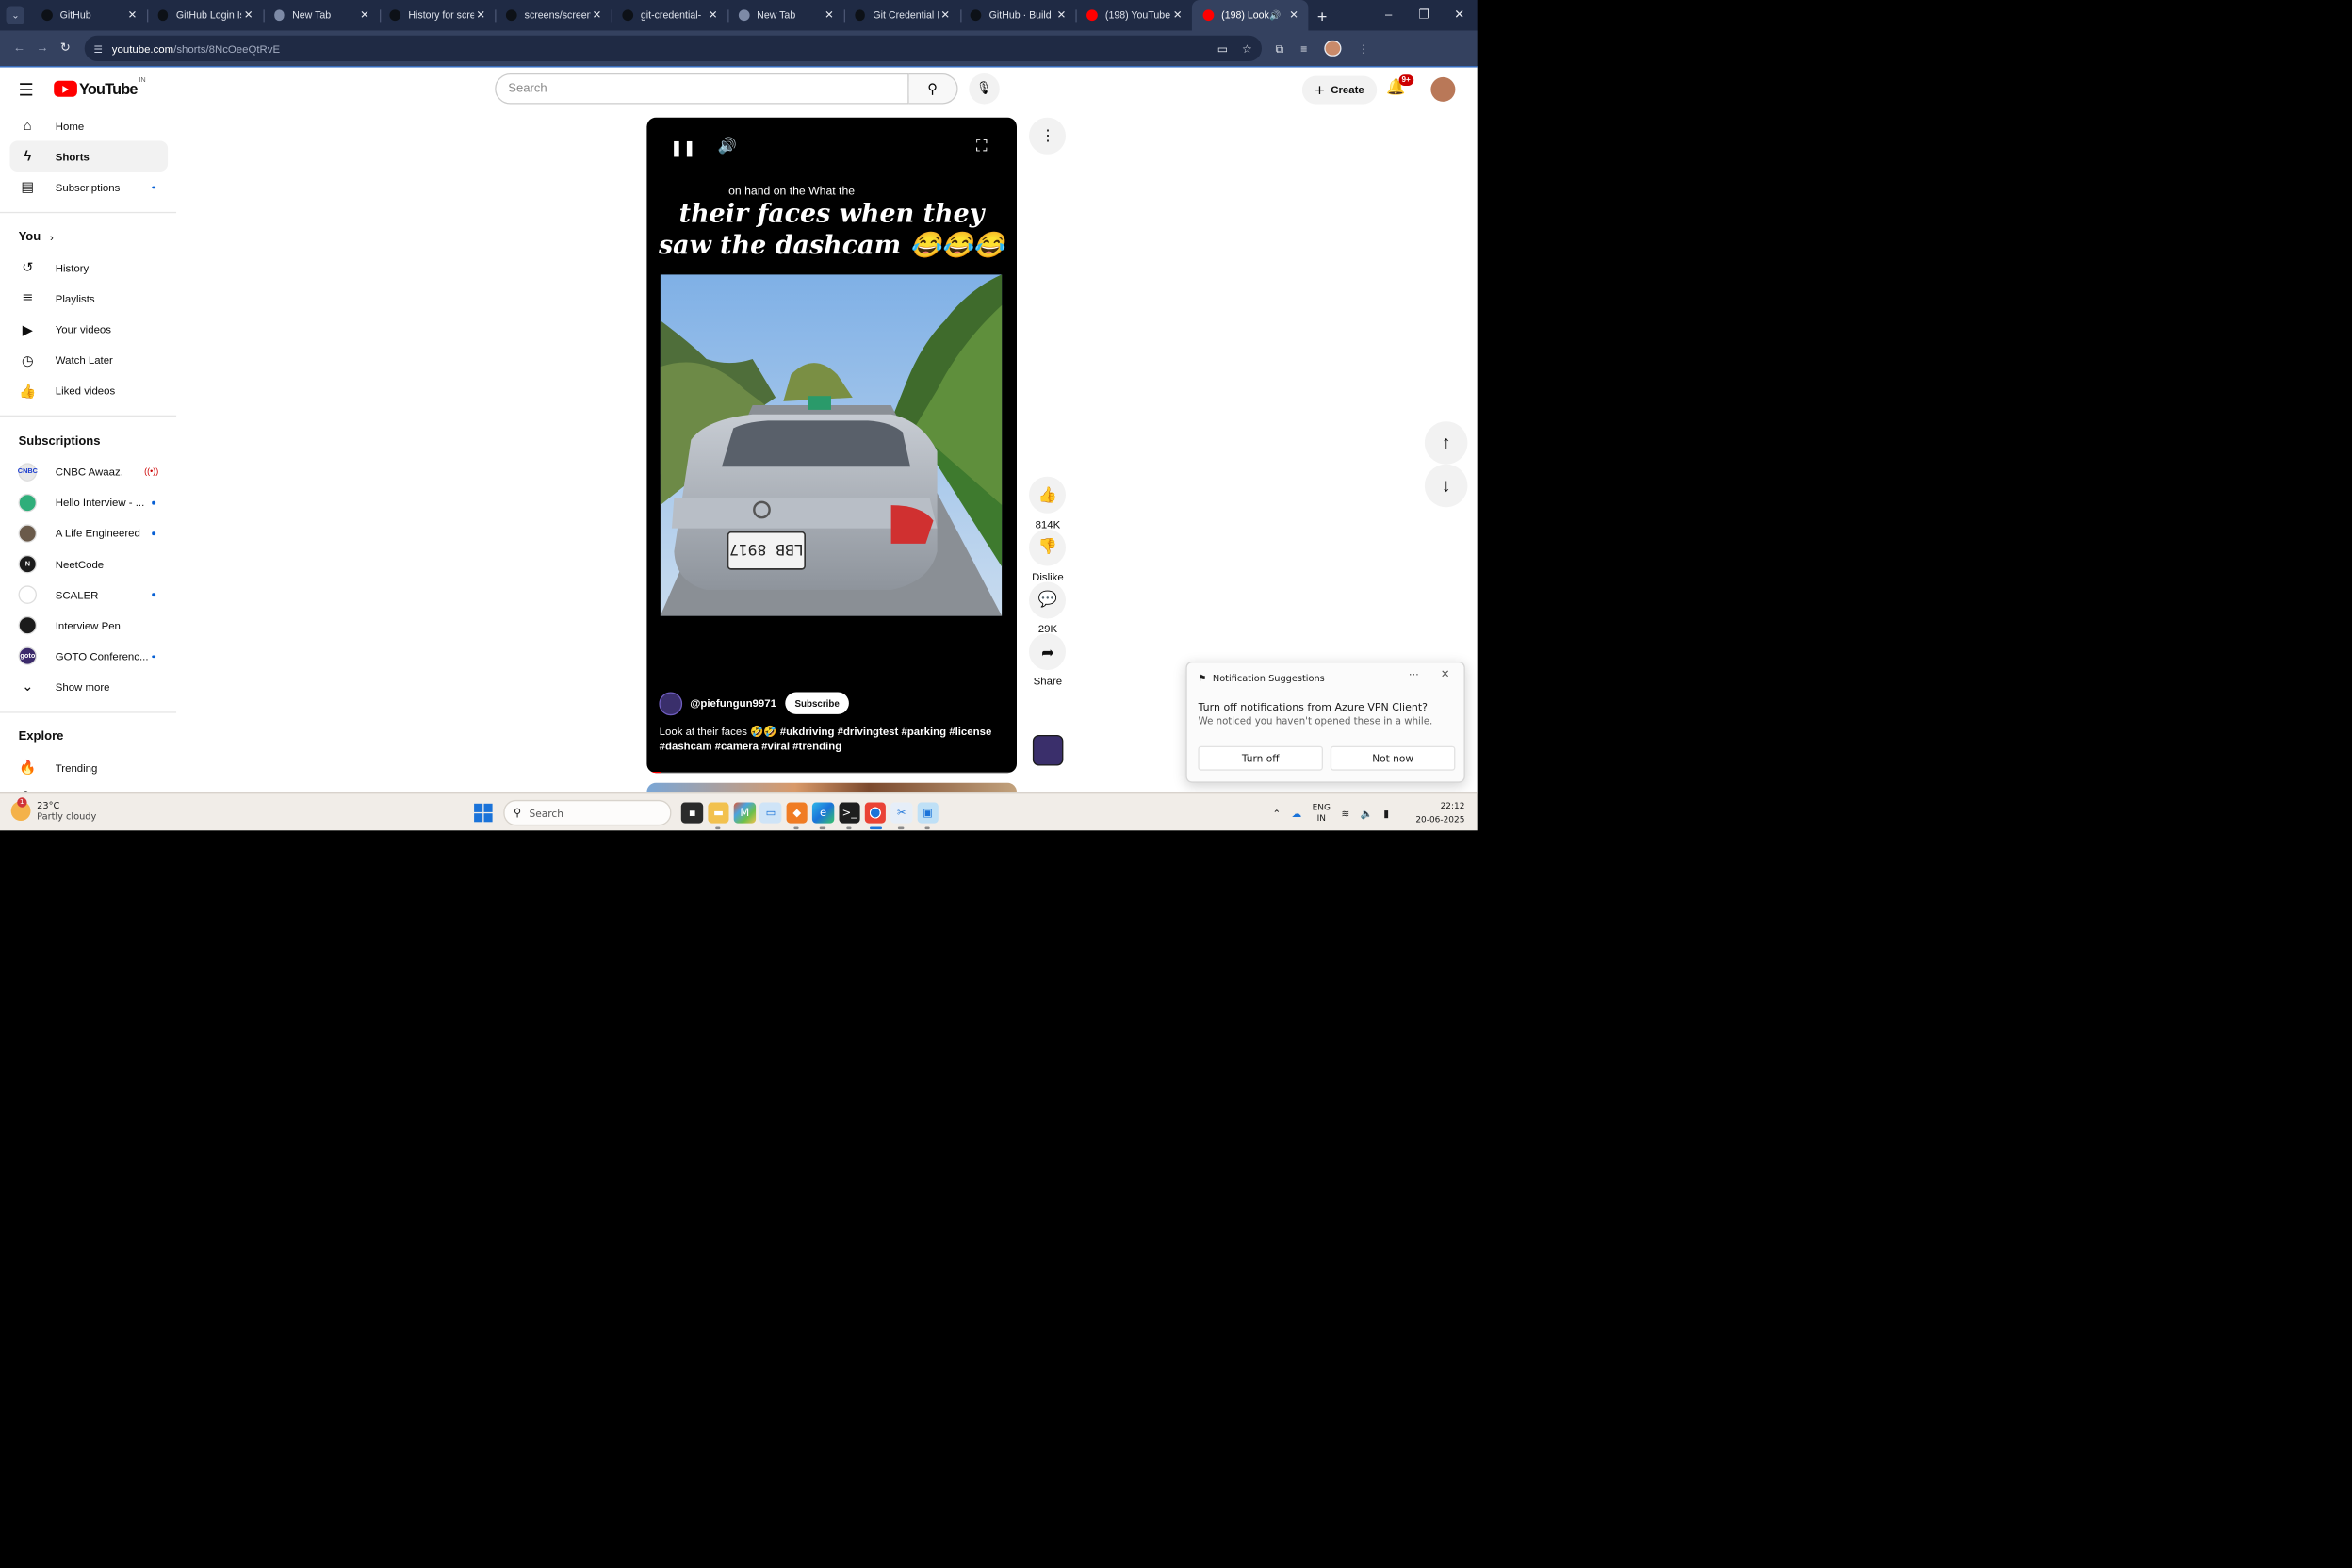 The width and height of the screenshot is (2352, 1568). What do you see at coordinates (718, 816) in the screenshot?
I see `file-explorer-icon: ▬` at bounding box center [718, 816].